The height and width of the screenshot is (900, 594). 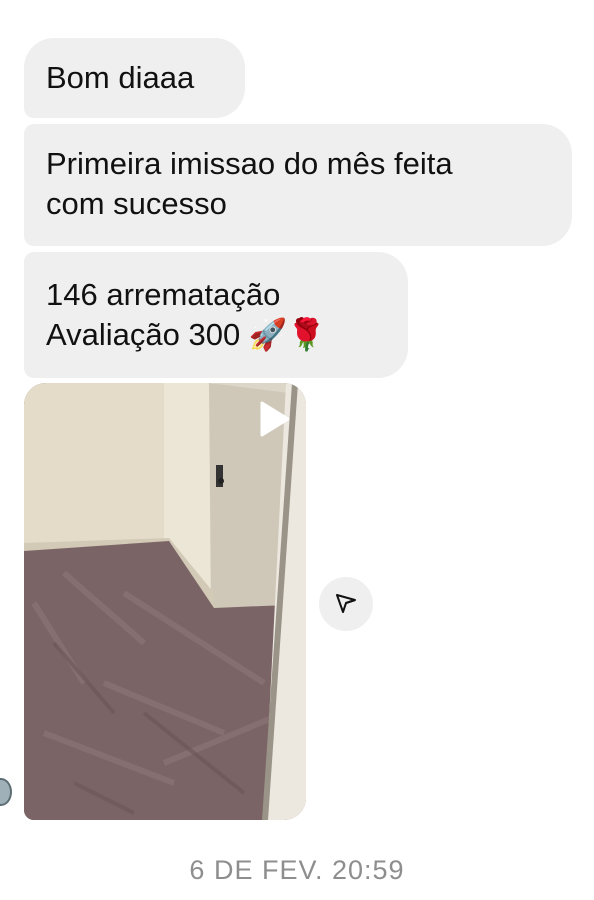 I want to click on sender-avatar, so click(x=6, y=792).